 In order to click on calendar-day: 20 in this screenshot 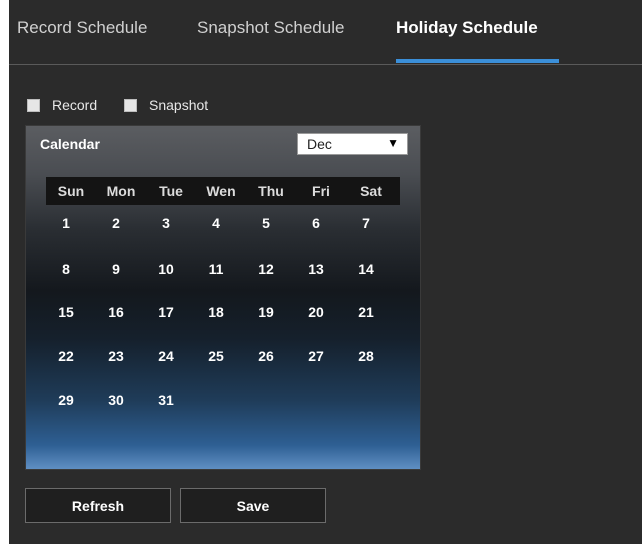, I will do `click(316, 312)`.